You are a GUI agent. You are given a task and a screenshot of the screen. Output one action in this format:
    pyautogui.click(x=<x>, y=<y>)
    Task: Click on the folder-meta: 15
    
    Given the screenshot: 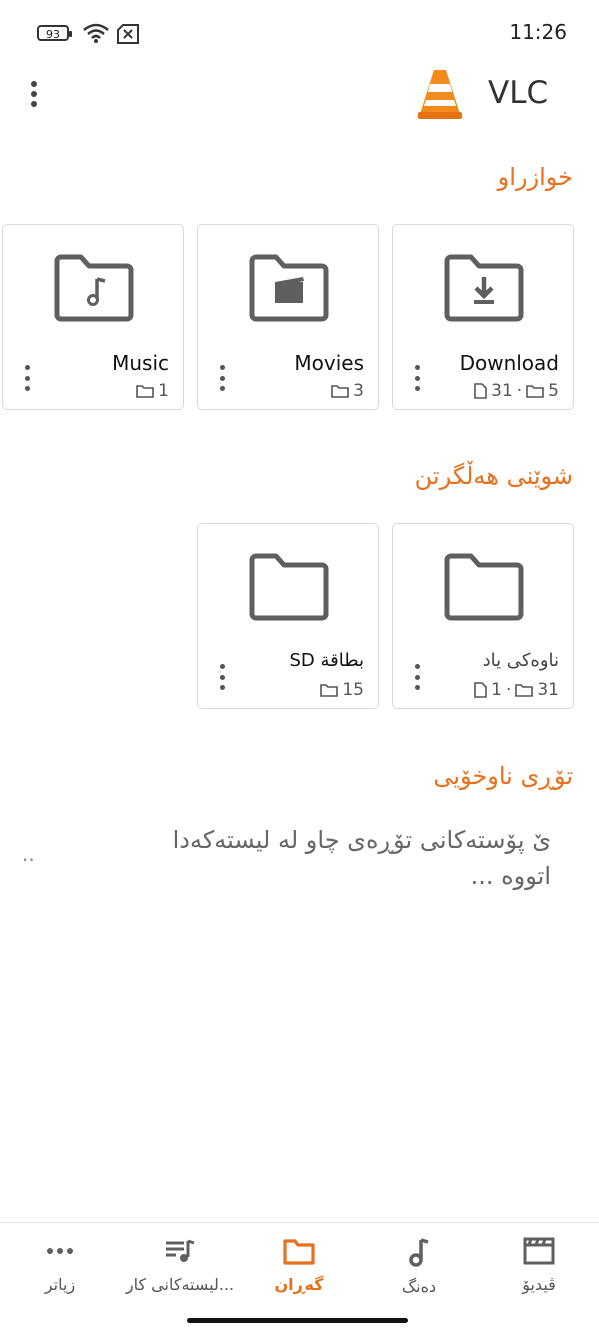 What is the action you would take?
    pyautogui.click(x=342, y=690)
    